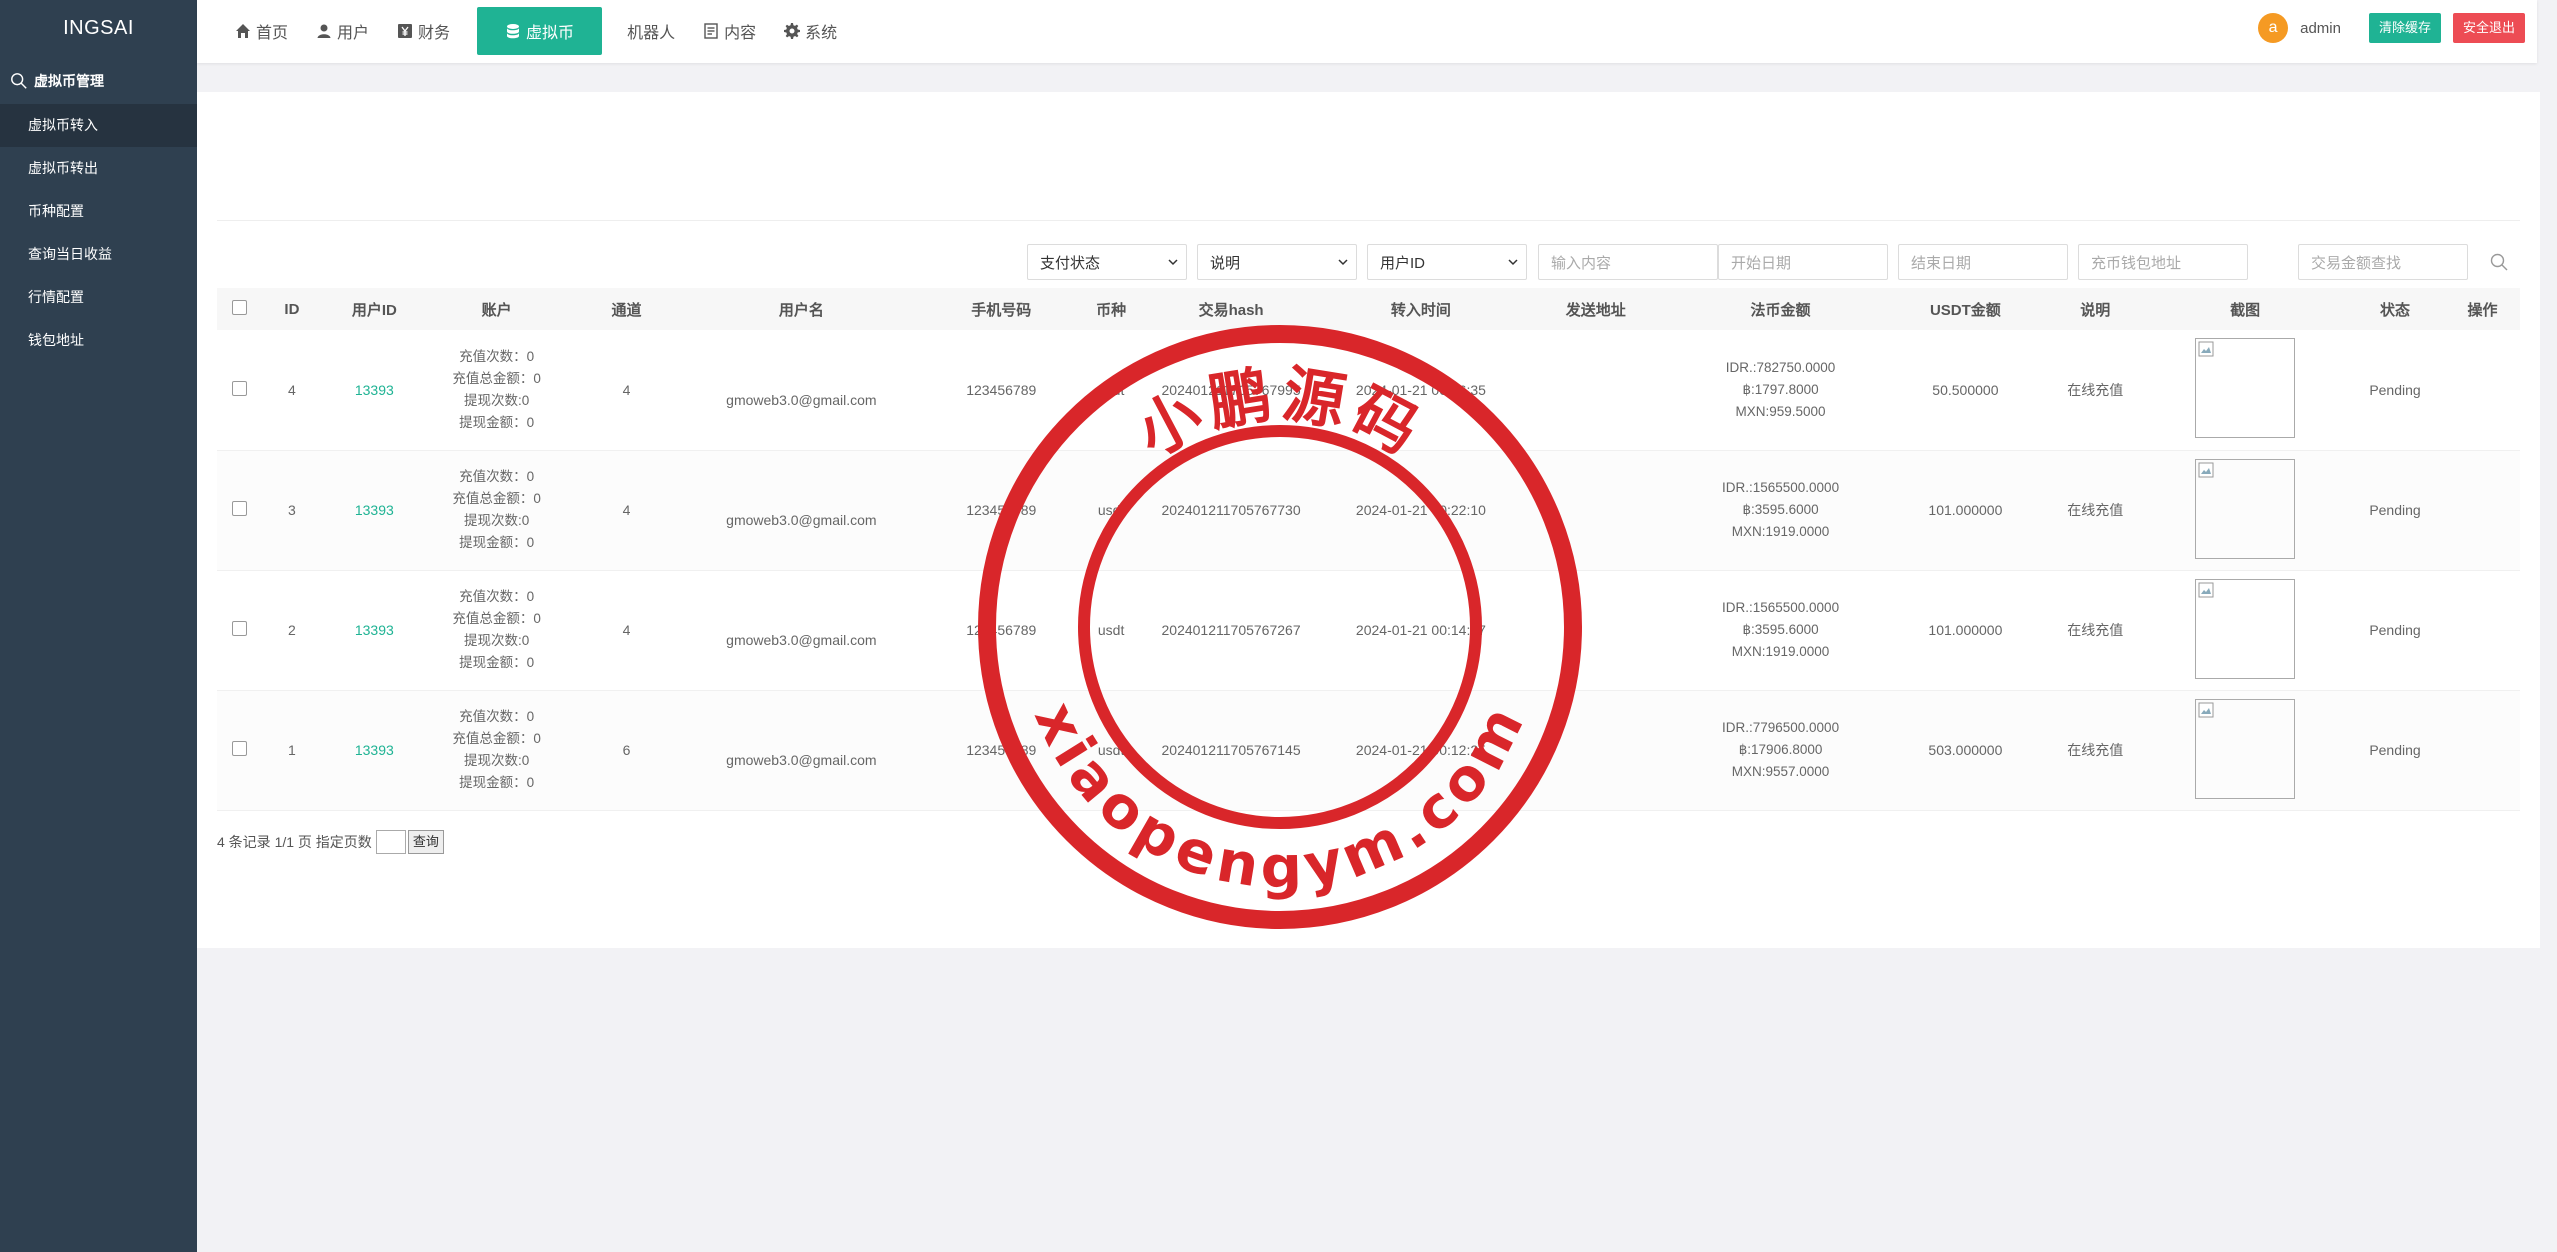 Image resolution: width=2557 pixels, height=1252 pixels. I want to click on top-nav: 首页 用户 财务 虚拟币 机器人 内容 系统, so click(537, 31).